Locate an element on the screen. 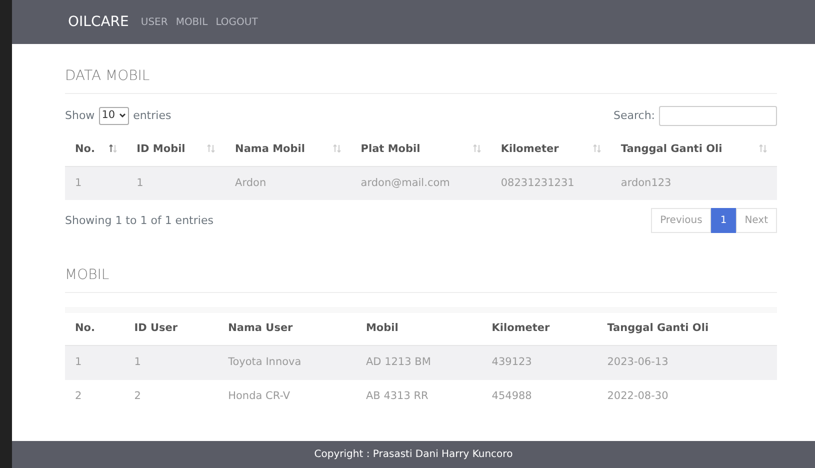  show-label: Show is located at coordinates (80, 116).